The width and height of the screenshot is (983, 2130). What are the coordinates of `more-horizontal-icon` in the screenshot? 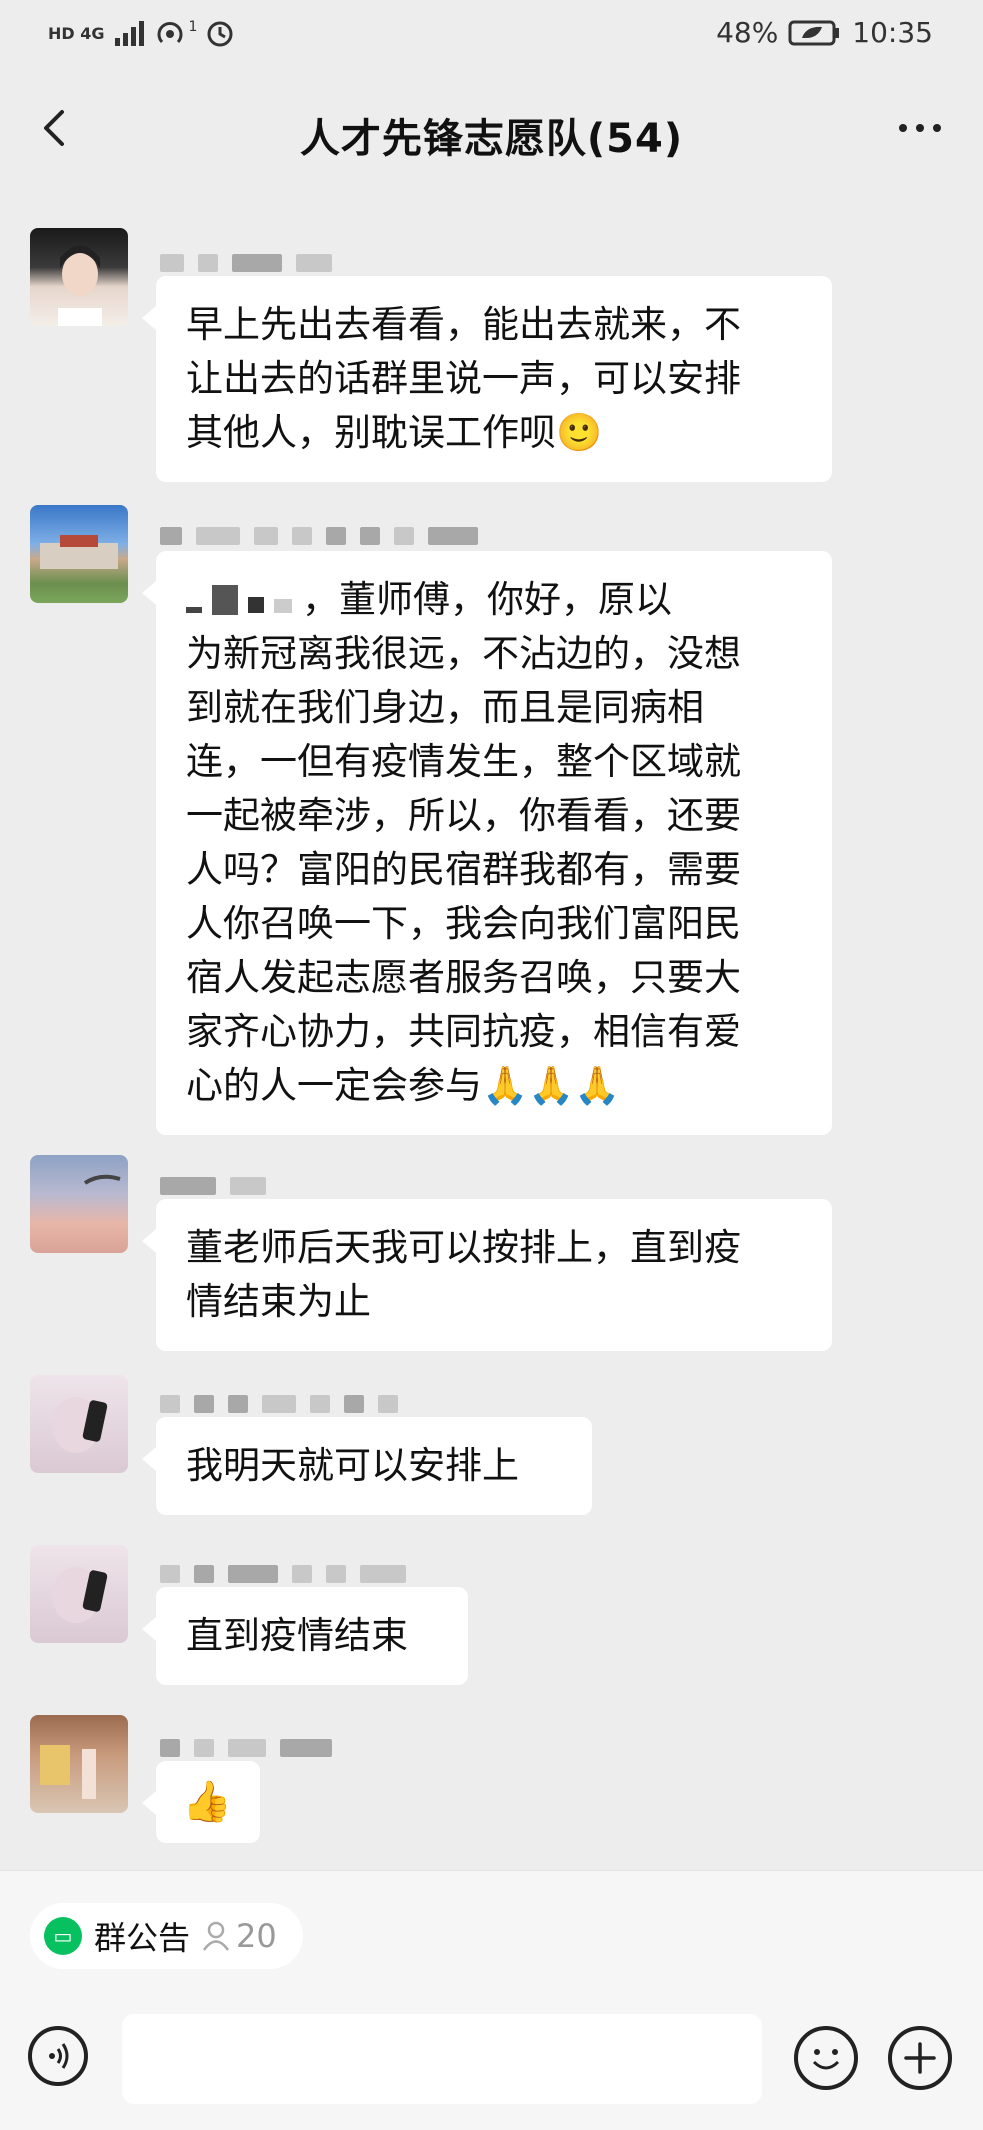 It's located at (920, 128).